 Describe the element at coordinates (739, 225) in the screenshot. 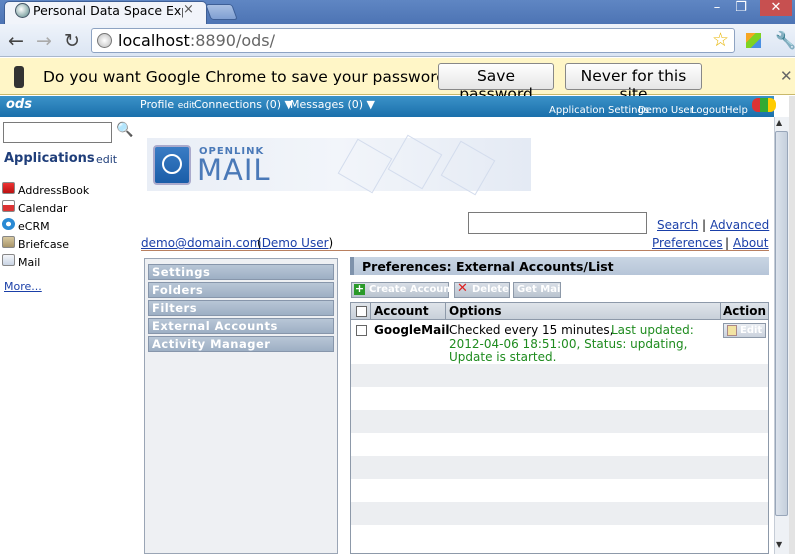

I see `advanced-search-link: Advanced` at that location.